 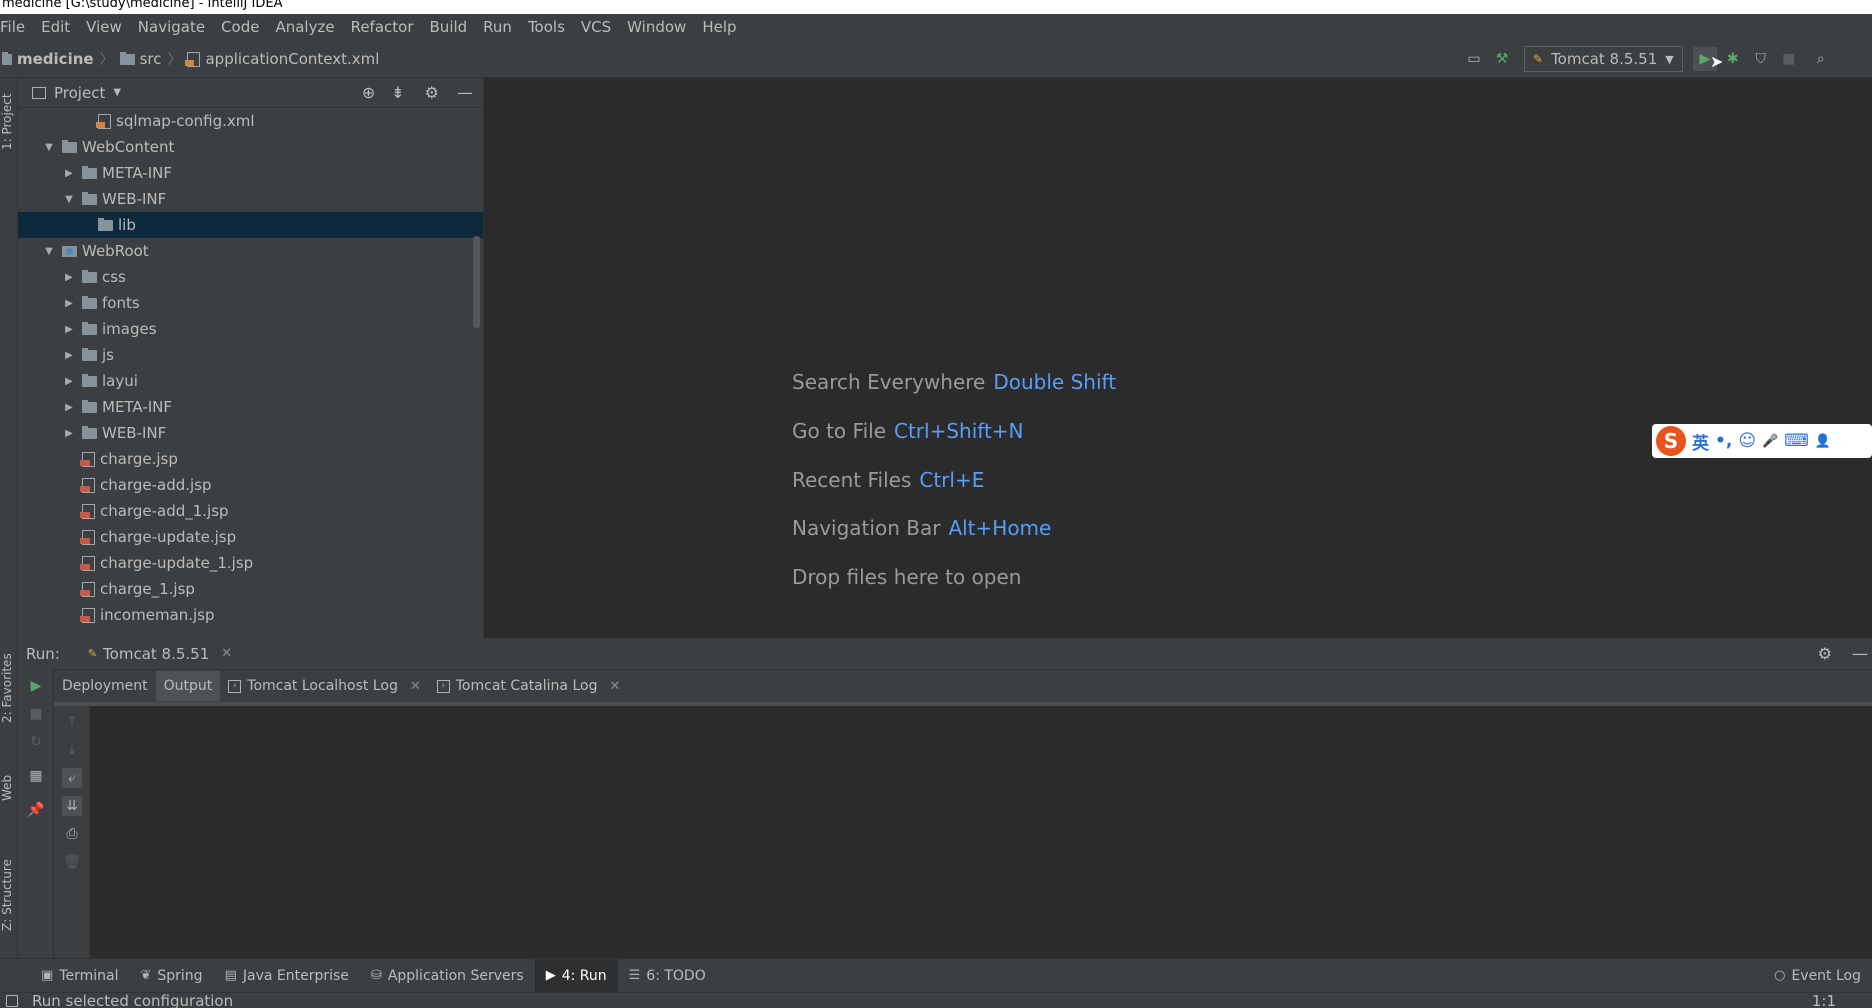 What do you see at coordinates (250, 225) in the screenshot?
I see `tree-item: lib` at bounding box center [250, 225].